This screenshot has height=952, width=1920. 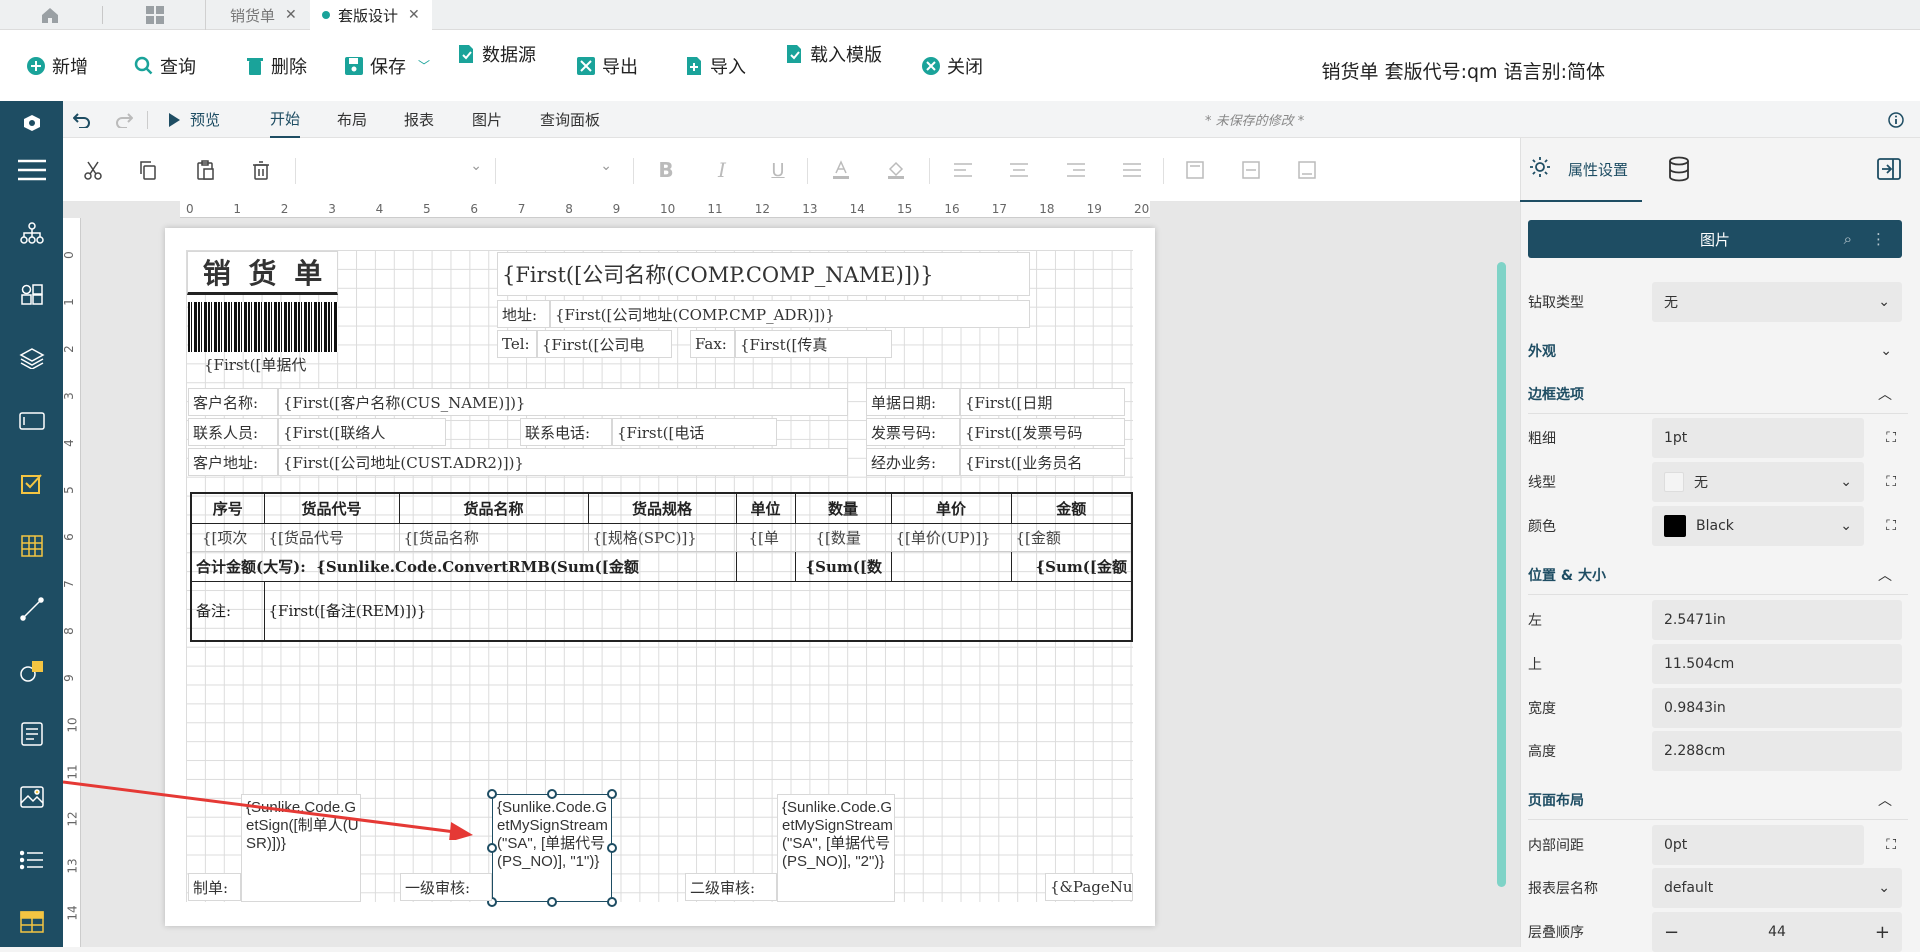 What do you see at coordinates (841, 170) in the screenshot?
I see `font-color-icon` at bounding box center [841, 170].